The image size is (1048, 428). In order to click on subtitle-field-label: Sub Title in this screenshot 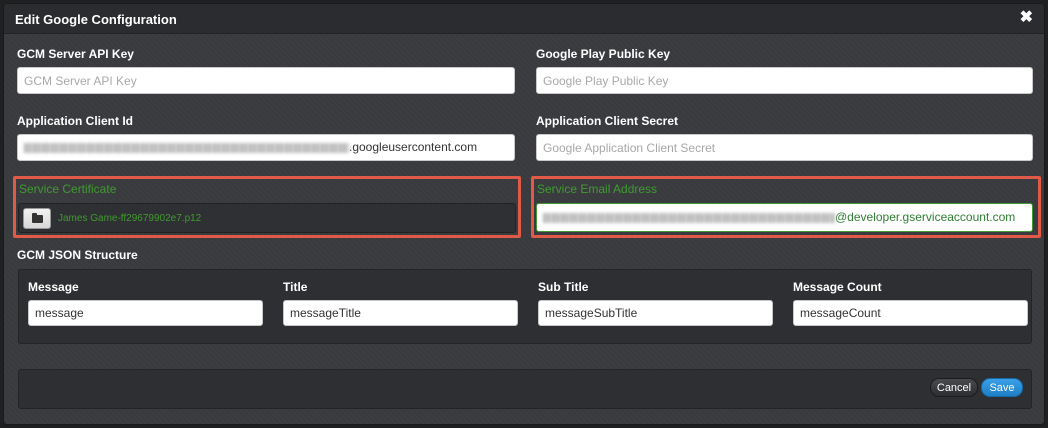, I will do `click(563, 287)`.